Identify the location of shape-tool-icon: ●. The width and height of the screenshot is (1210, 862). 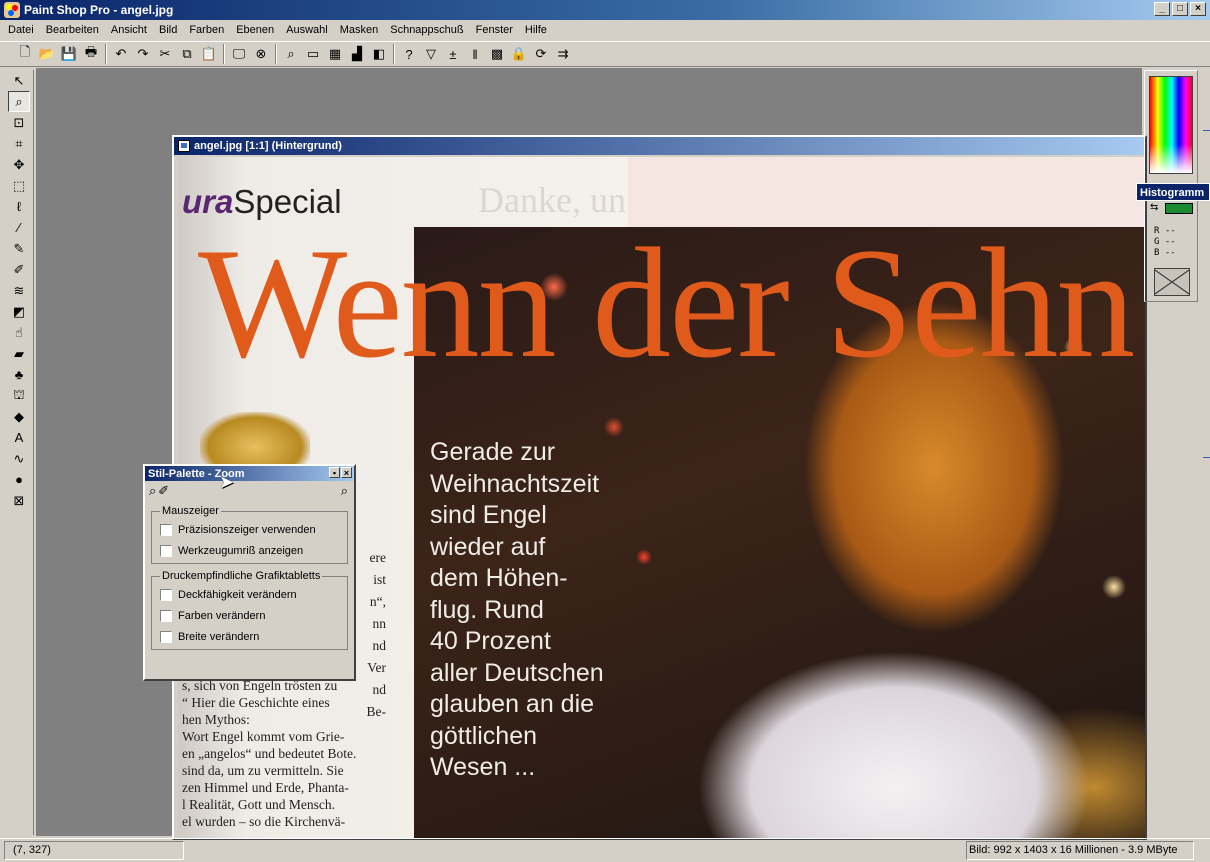
(19, 479).